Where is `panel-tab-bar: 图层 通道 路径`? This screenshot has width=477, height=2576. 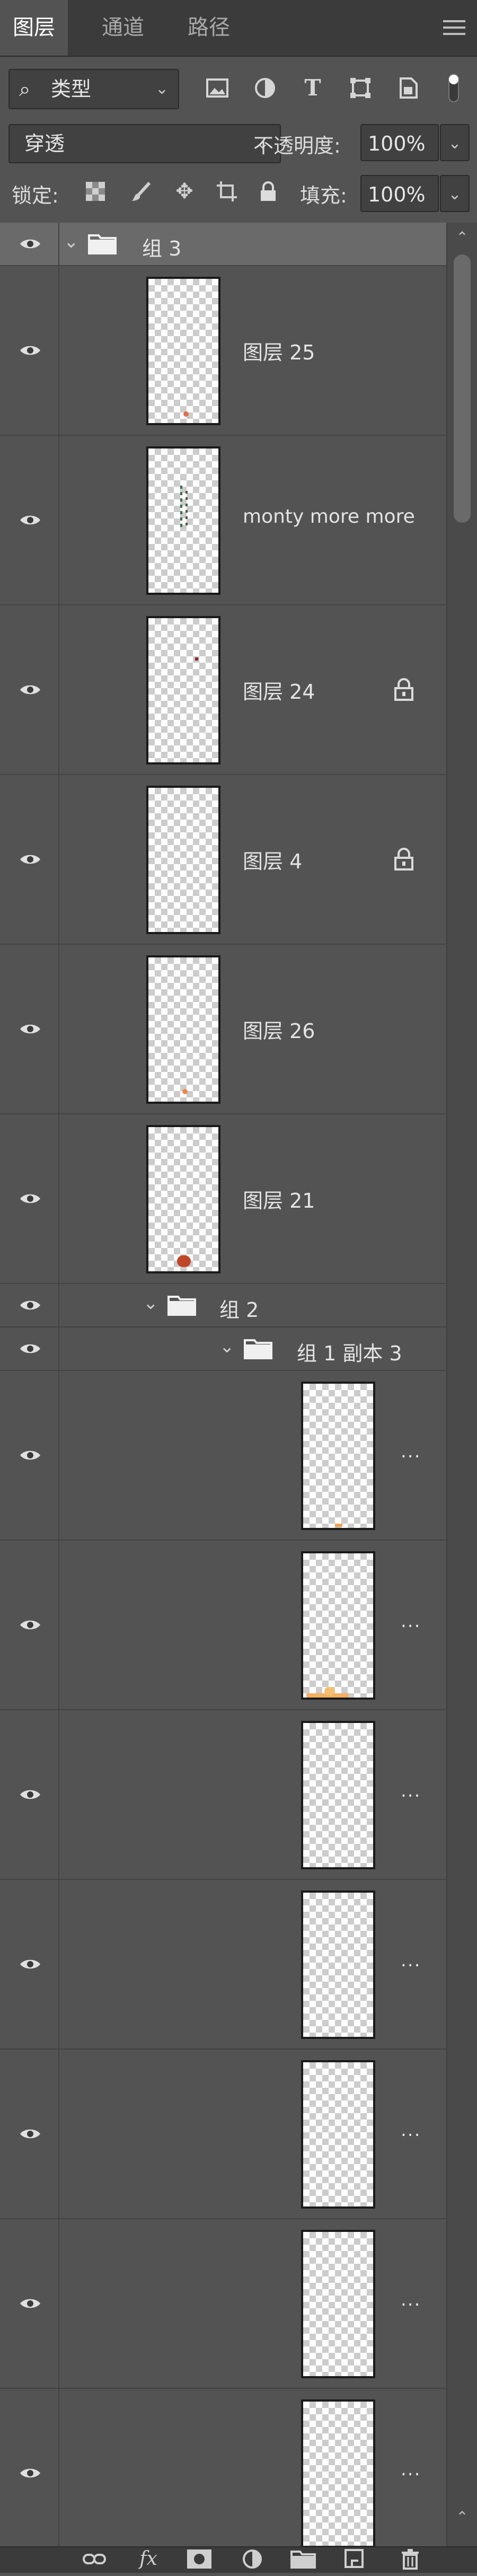
panel-tab-bar: 图层 通道 路径 is located at coordinates (238, 28).